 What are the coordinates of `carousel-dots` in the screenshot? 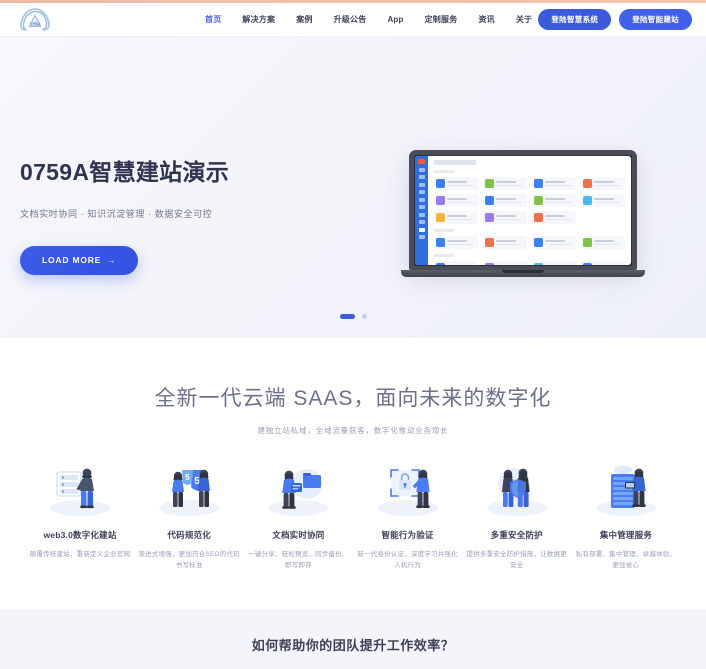 It's located at (353, 316).